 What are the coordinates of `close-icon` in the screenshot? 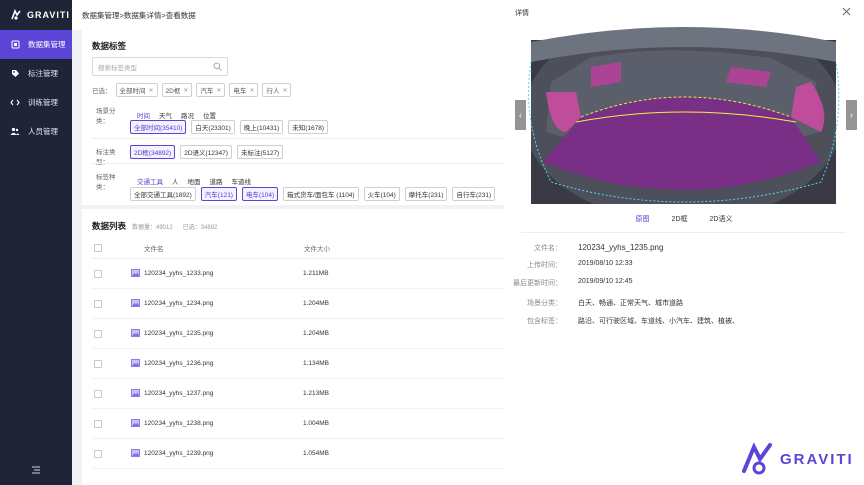 It's located at (846, 11).